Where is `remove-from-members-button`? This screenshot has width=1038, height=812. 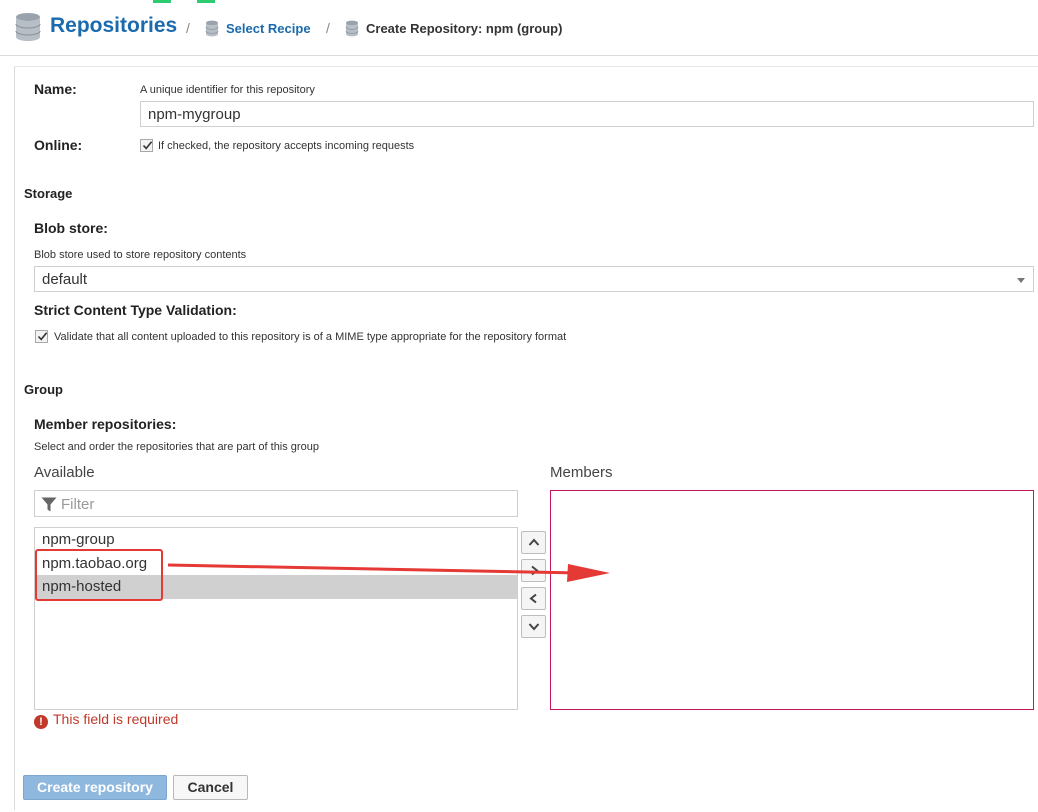
remove-from-members-button is located at coordinates (533, 598).